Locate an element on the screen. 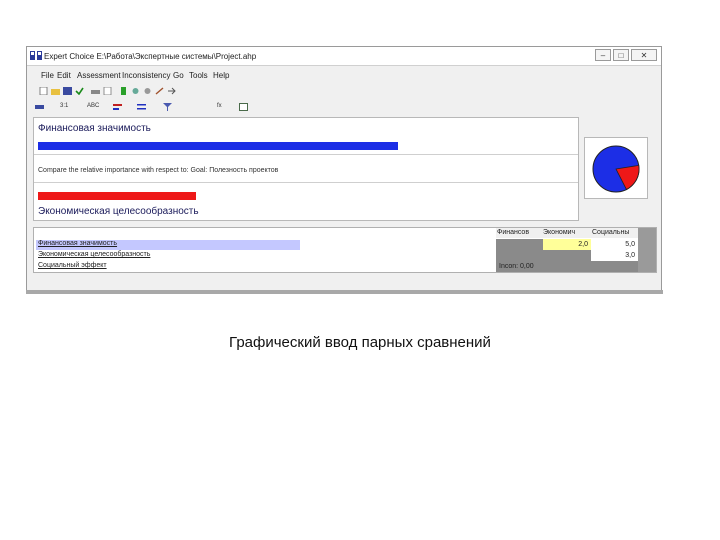  close-button: ✕ is located at coordinates (644, 55).